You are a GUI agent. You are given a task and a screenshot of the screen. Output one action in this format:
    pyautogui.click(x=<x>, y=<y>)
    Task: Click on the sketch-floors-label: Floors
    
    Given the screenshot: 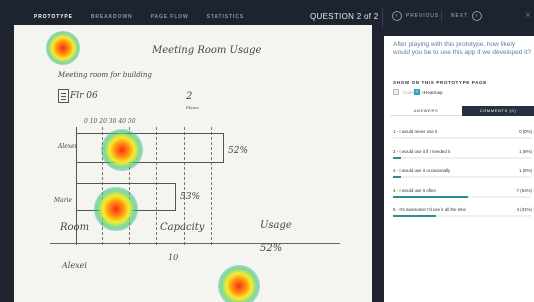 What is the action you would take?
    pyautogui.click(x=192, y=107)
    